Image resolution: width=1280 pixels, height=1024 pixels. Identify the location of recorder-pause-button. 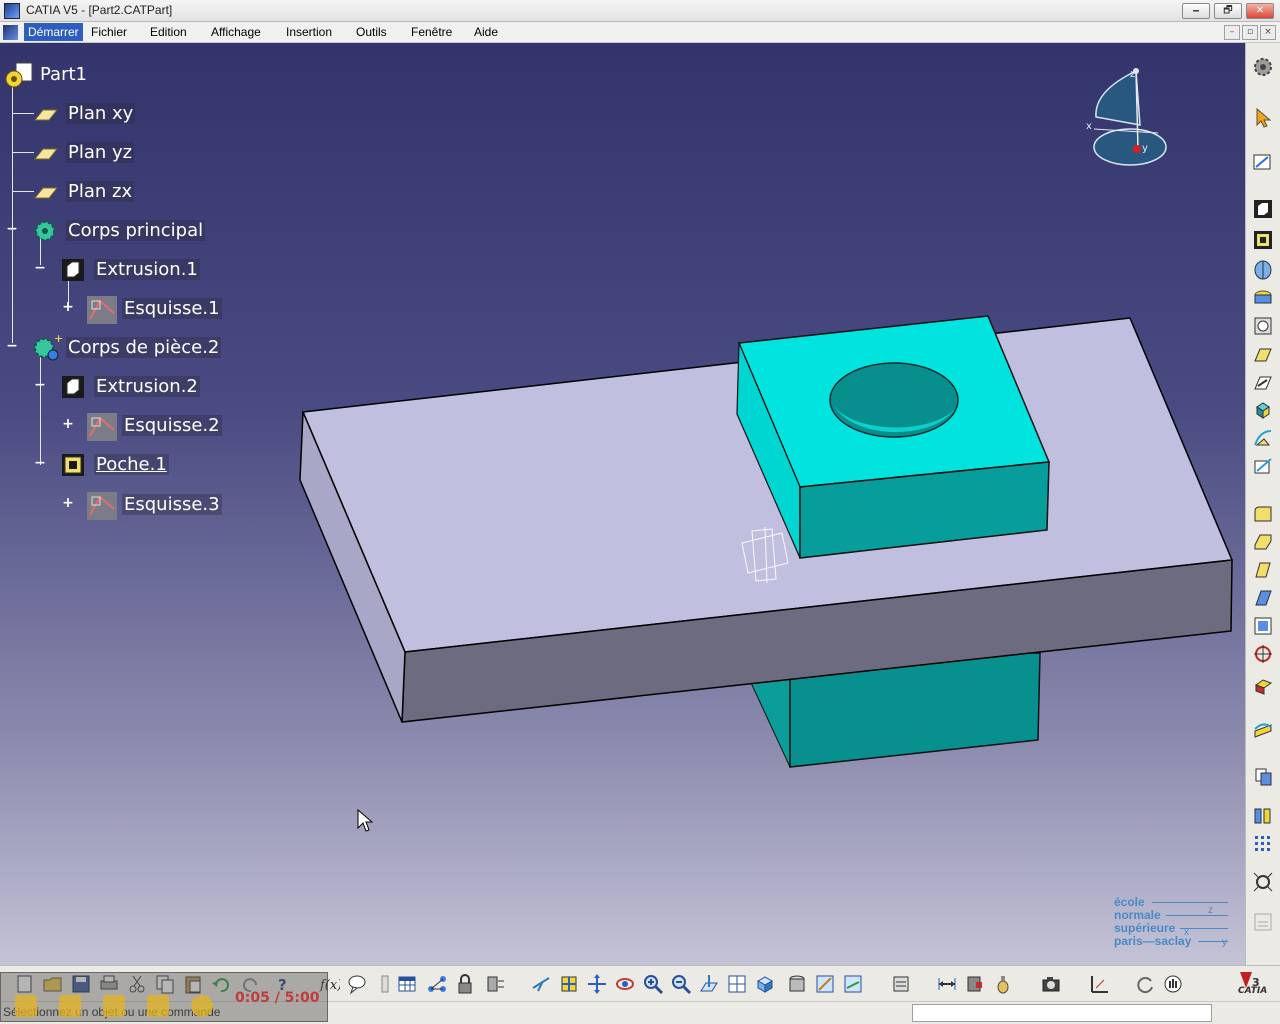
(70, 1006).